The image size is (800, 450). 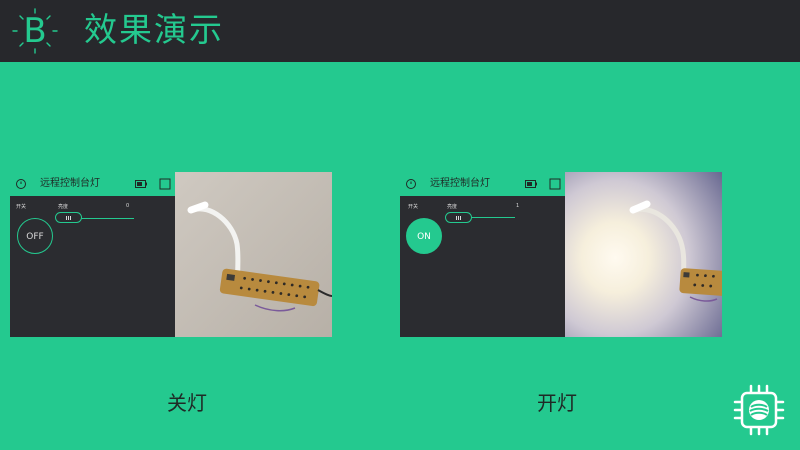 I want to click on page-title: 效果演示, so click(x=154, y=29).